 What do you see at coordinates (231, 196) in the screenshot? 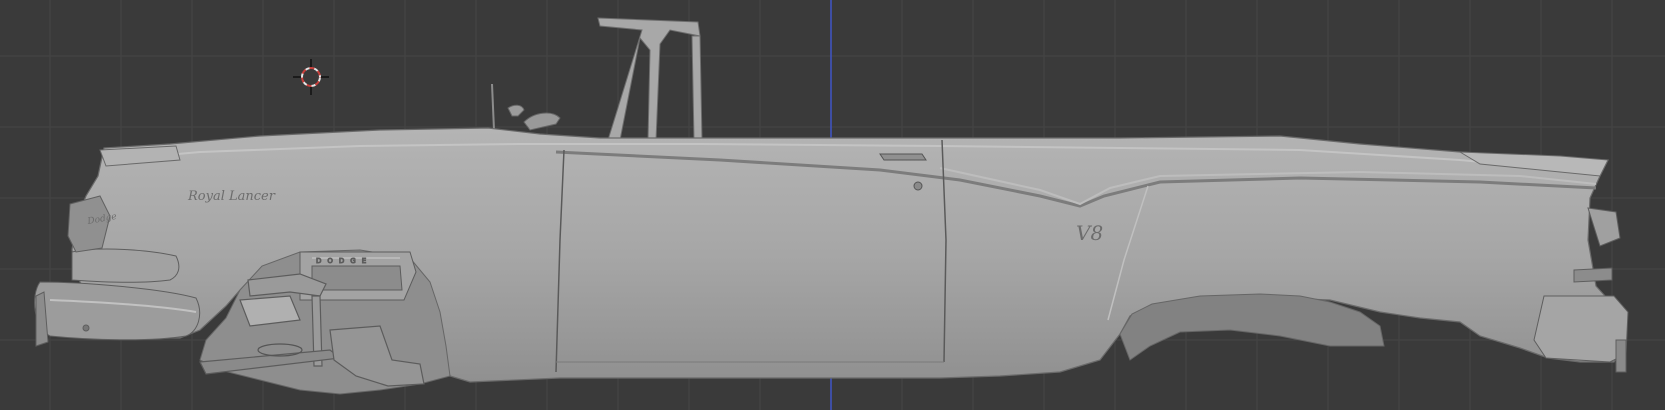
I see `fender-script-badge: Royal Lancer` at bounding box center [231, 196].